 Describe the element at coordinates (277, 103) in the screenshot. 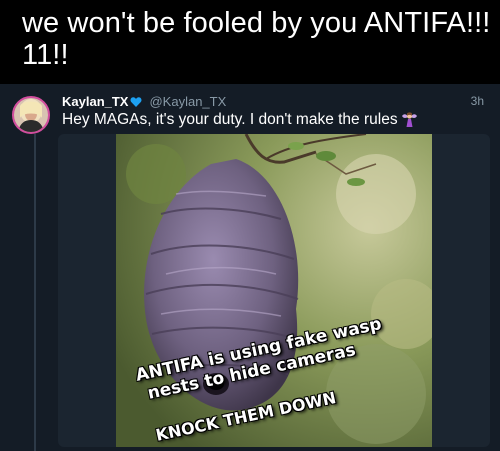

I see `tweet-header: Kaylan_TX @Kaylan_TX 3h` at that location.